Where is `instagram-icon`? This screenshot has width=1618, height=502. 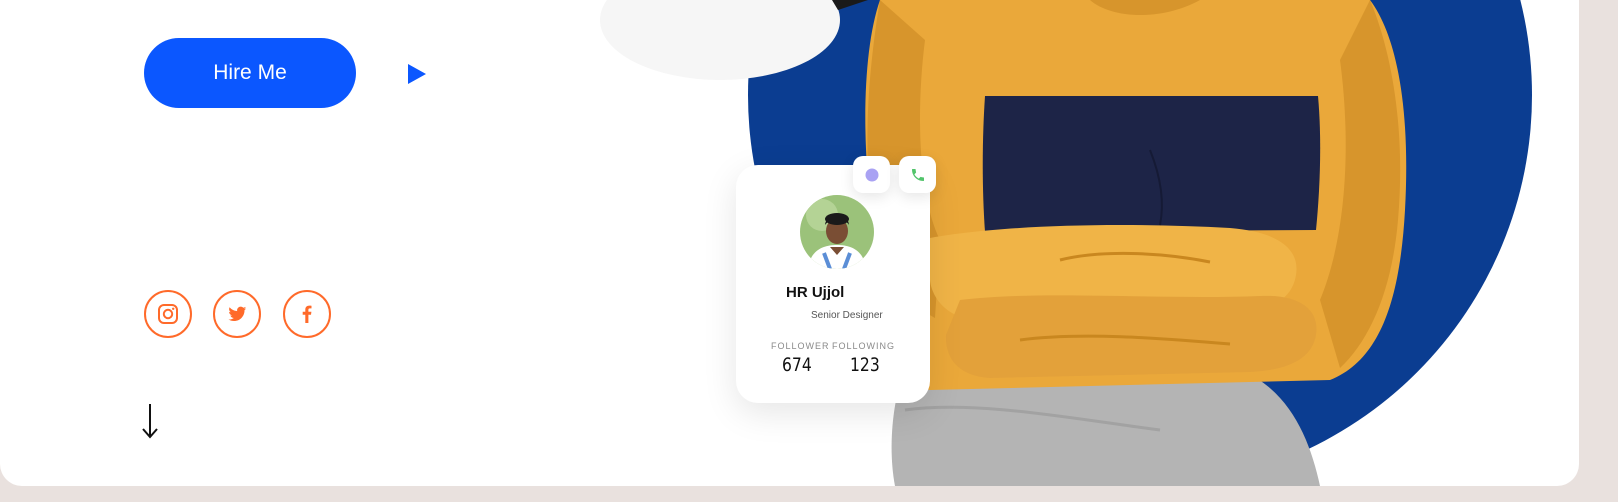
instagram-icon is located at coordinates (168, 314).